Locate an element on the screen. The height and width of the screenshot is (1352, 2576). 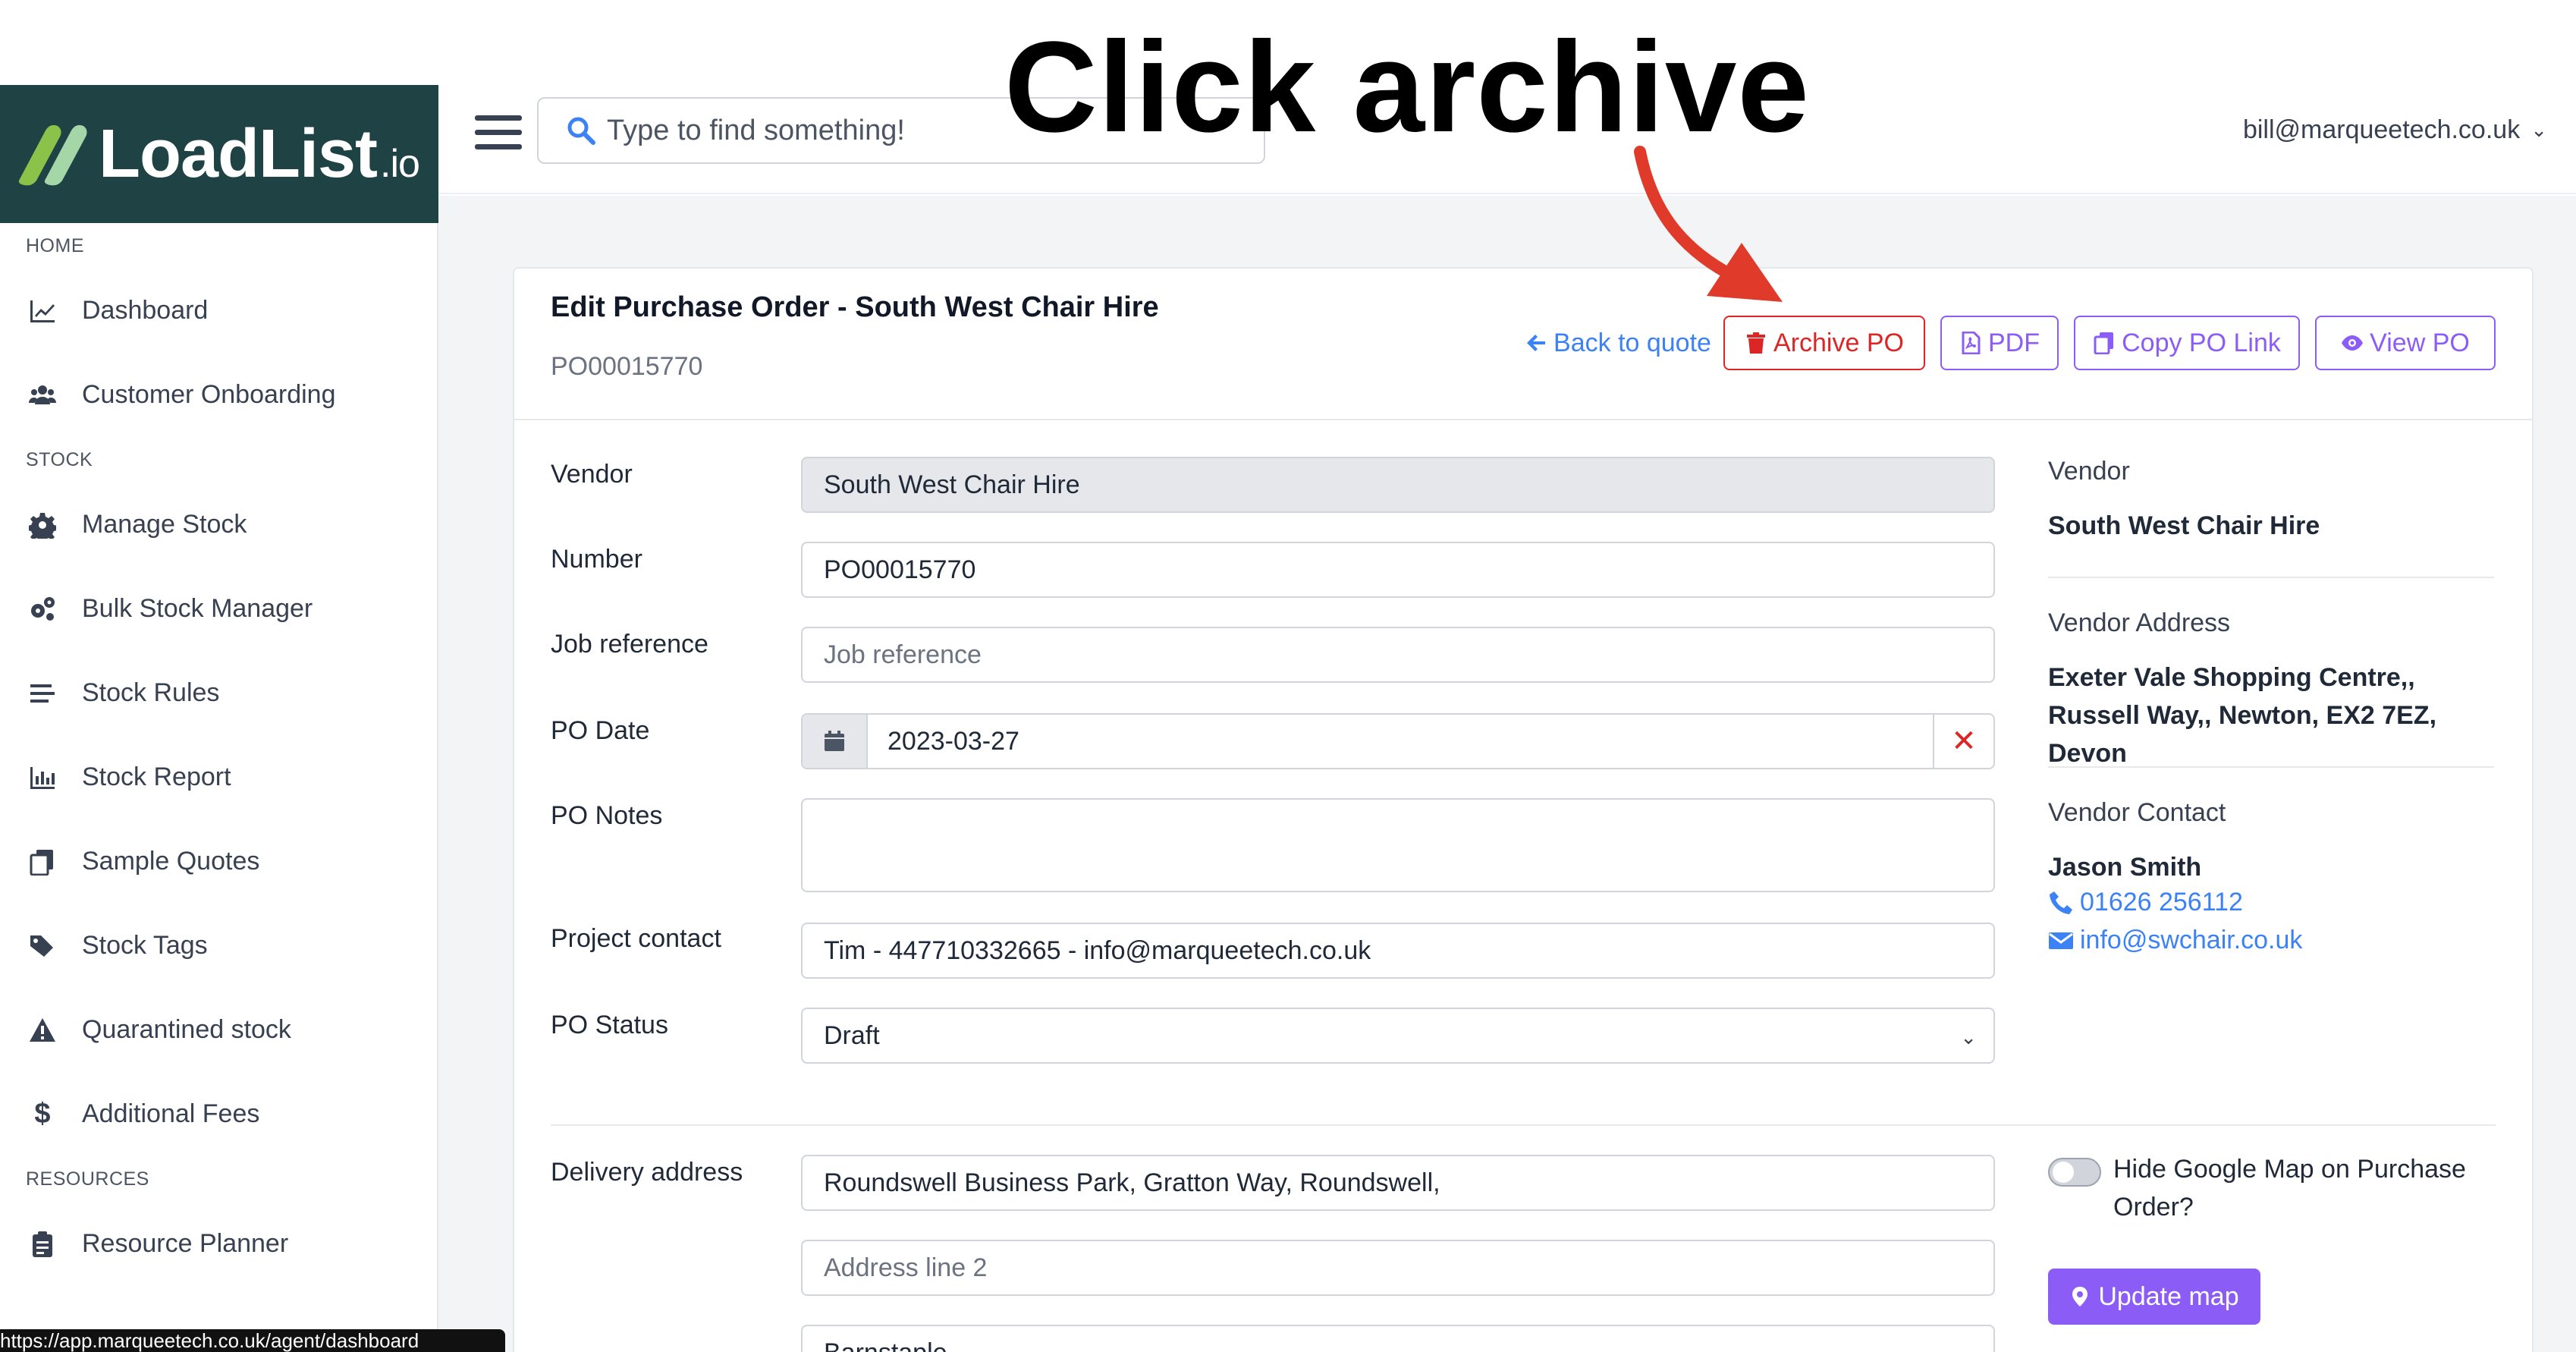
tags-icon is located at coordinates (42, 946).